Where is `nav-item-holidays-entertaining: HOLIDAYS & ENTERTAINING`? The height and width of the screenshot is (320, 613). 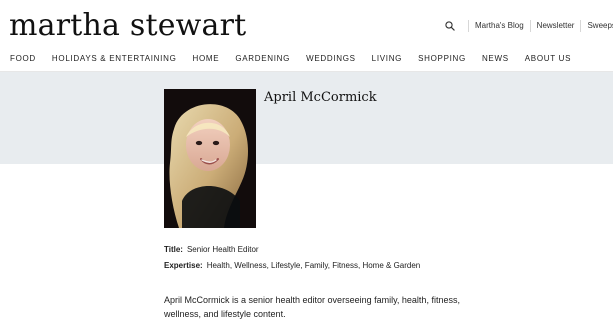
nav-item-holidays-entertaining: HOLIDAYS & ENTERTAINING is located at coordinates (114, 59).